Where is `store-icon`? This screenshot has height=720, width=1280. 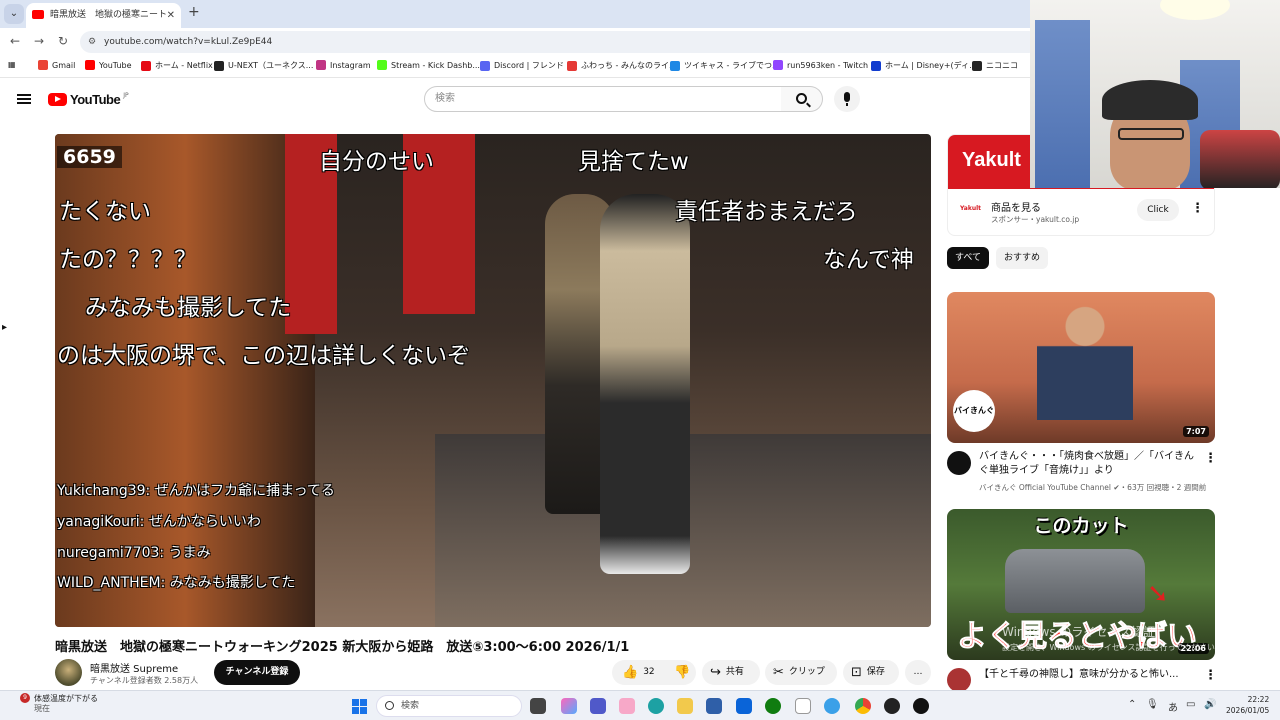
store-icon is located at coordinates (714, 706).